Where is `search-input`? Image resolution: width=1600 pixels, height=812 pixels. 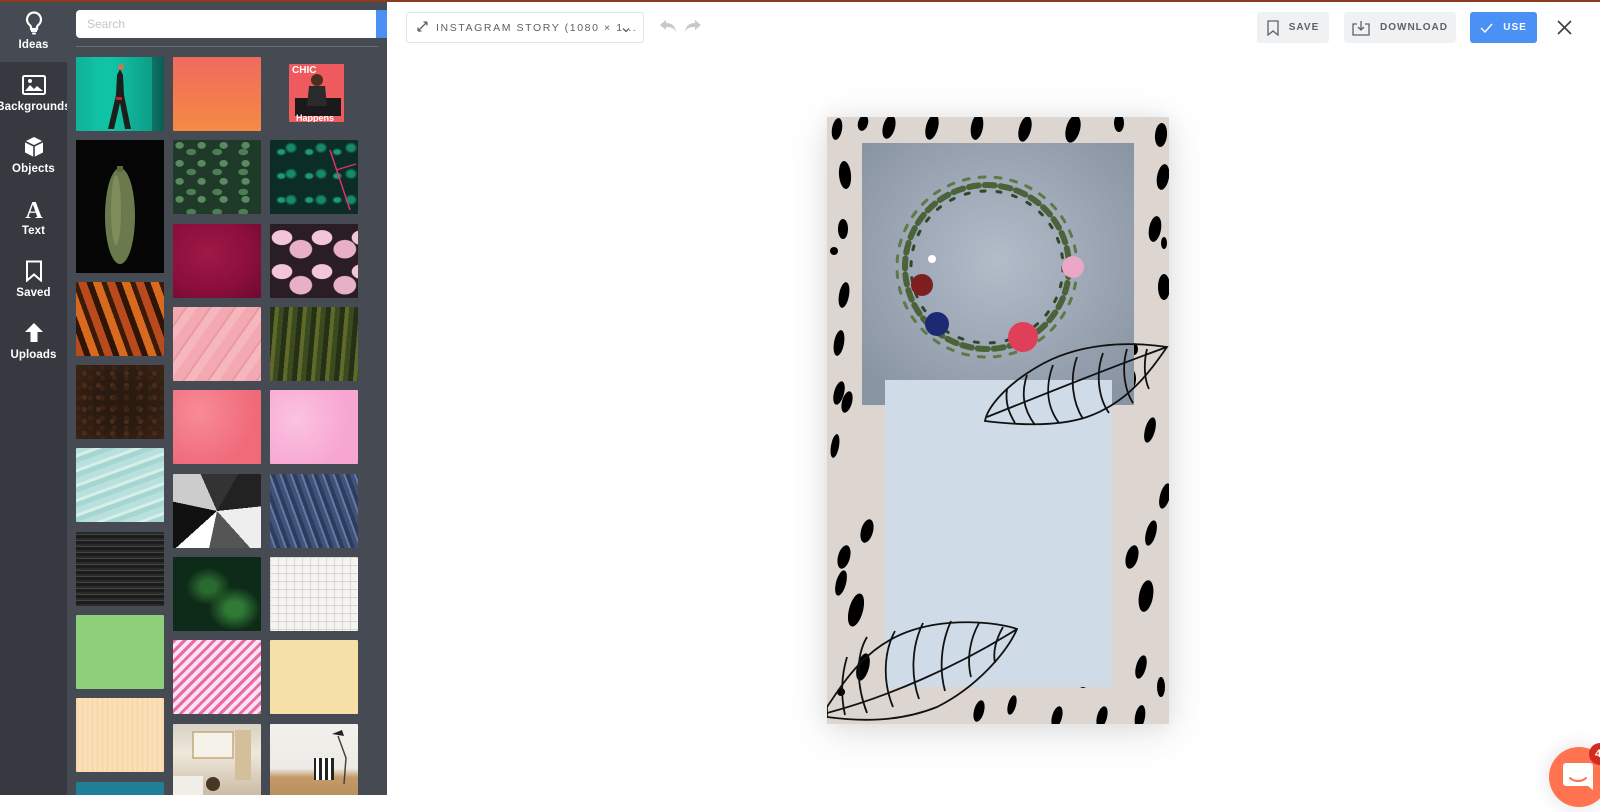 search-input is located at coordinates (226, 24).